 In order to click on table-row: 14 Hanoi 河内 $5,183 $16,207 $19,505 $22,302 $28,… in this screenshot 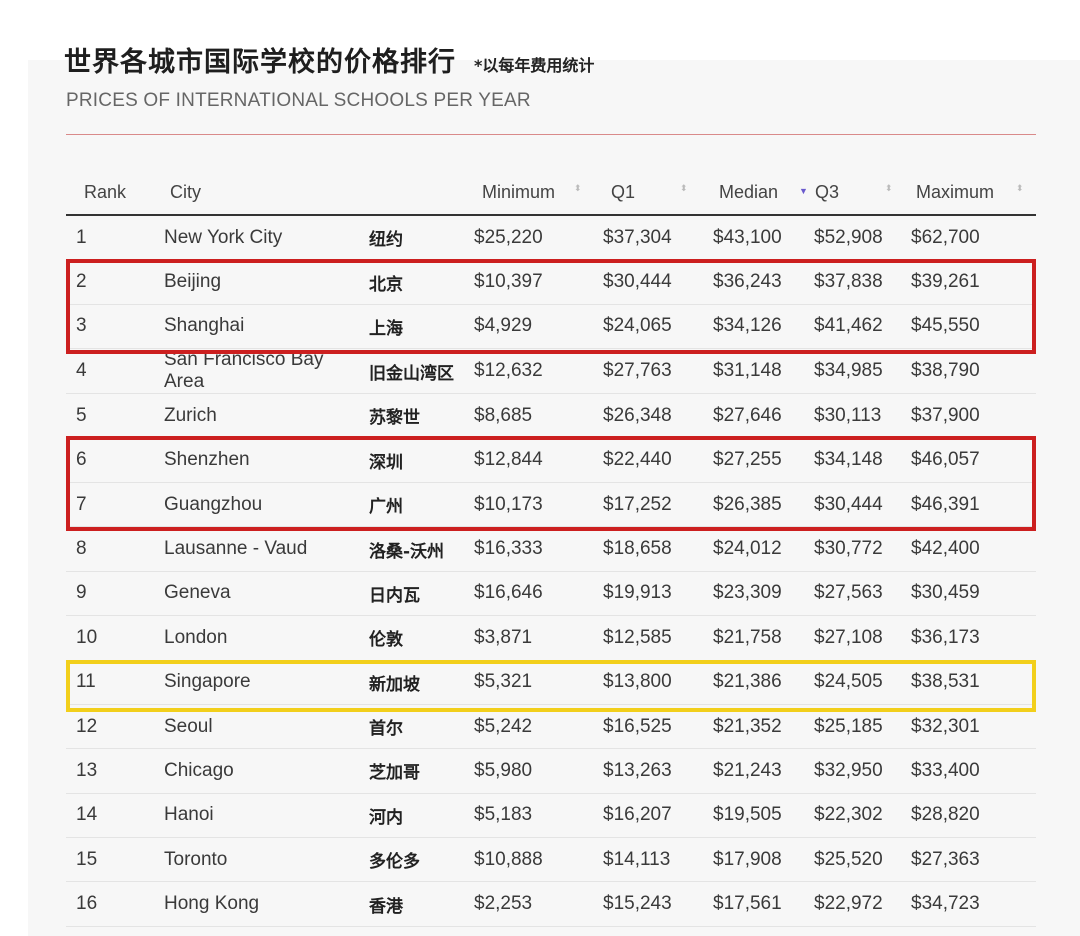, I will do `click(551, 816)`.